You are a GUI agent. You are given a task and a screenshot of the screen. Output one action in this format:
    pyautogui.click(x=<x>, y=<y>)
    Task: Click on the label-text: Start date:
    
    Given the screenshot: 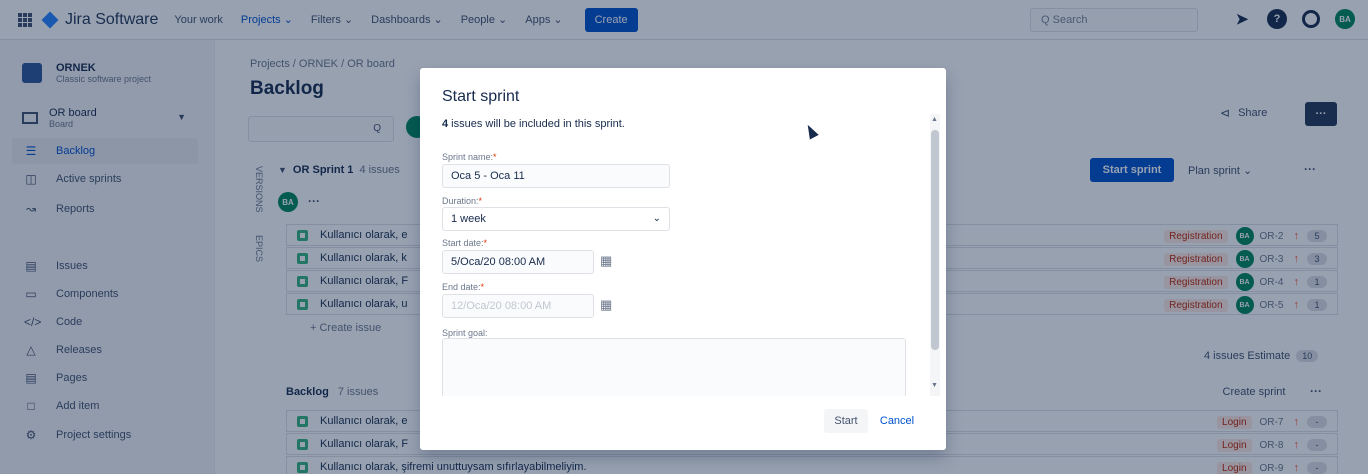 What is the action you would take?
    pyautogui.click(x=463, y=243)
    